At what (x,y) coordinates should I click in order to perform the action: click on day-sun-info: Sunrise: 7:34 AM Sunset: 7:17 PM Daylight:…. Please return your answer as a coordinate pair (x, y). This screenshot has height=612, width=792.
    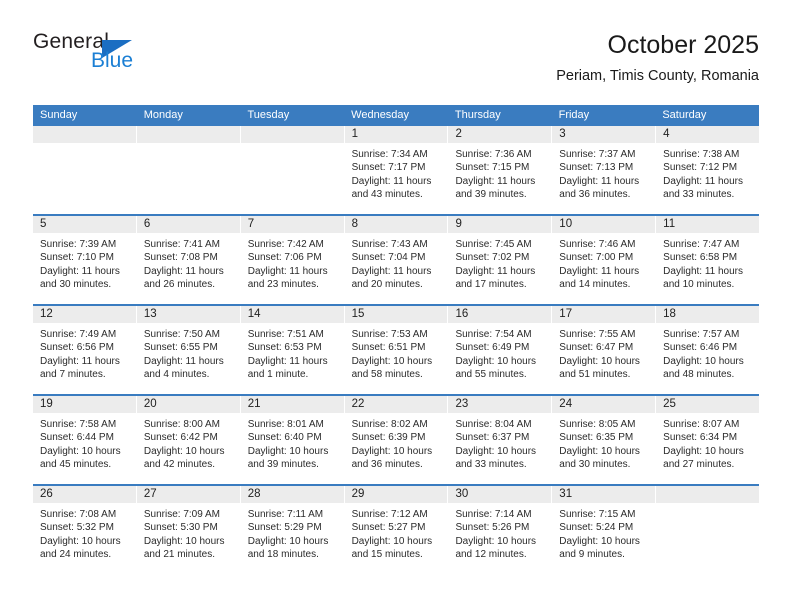
    Looking at the image, I should click on (396, 172).